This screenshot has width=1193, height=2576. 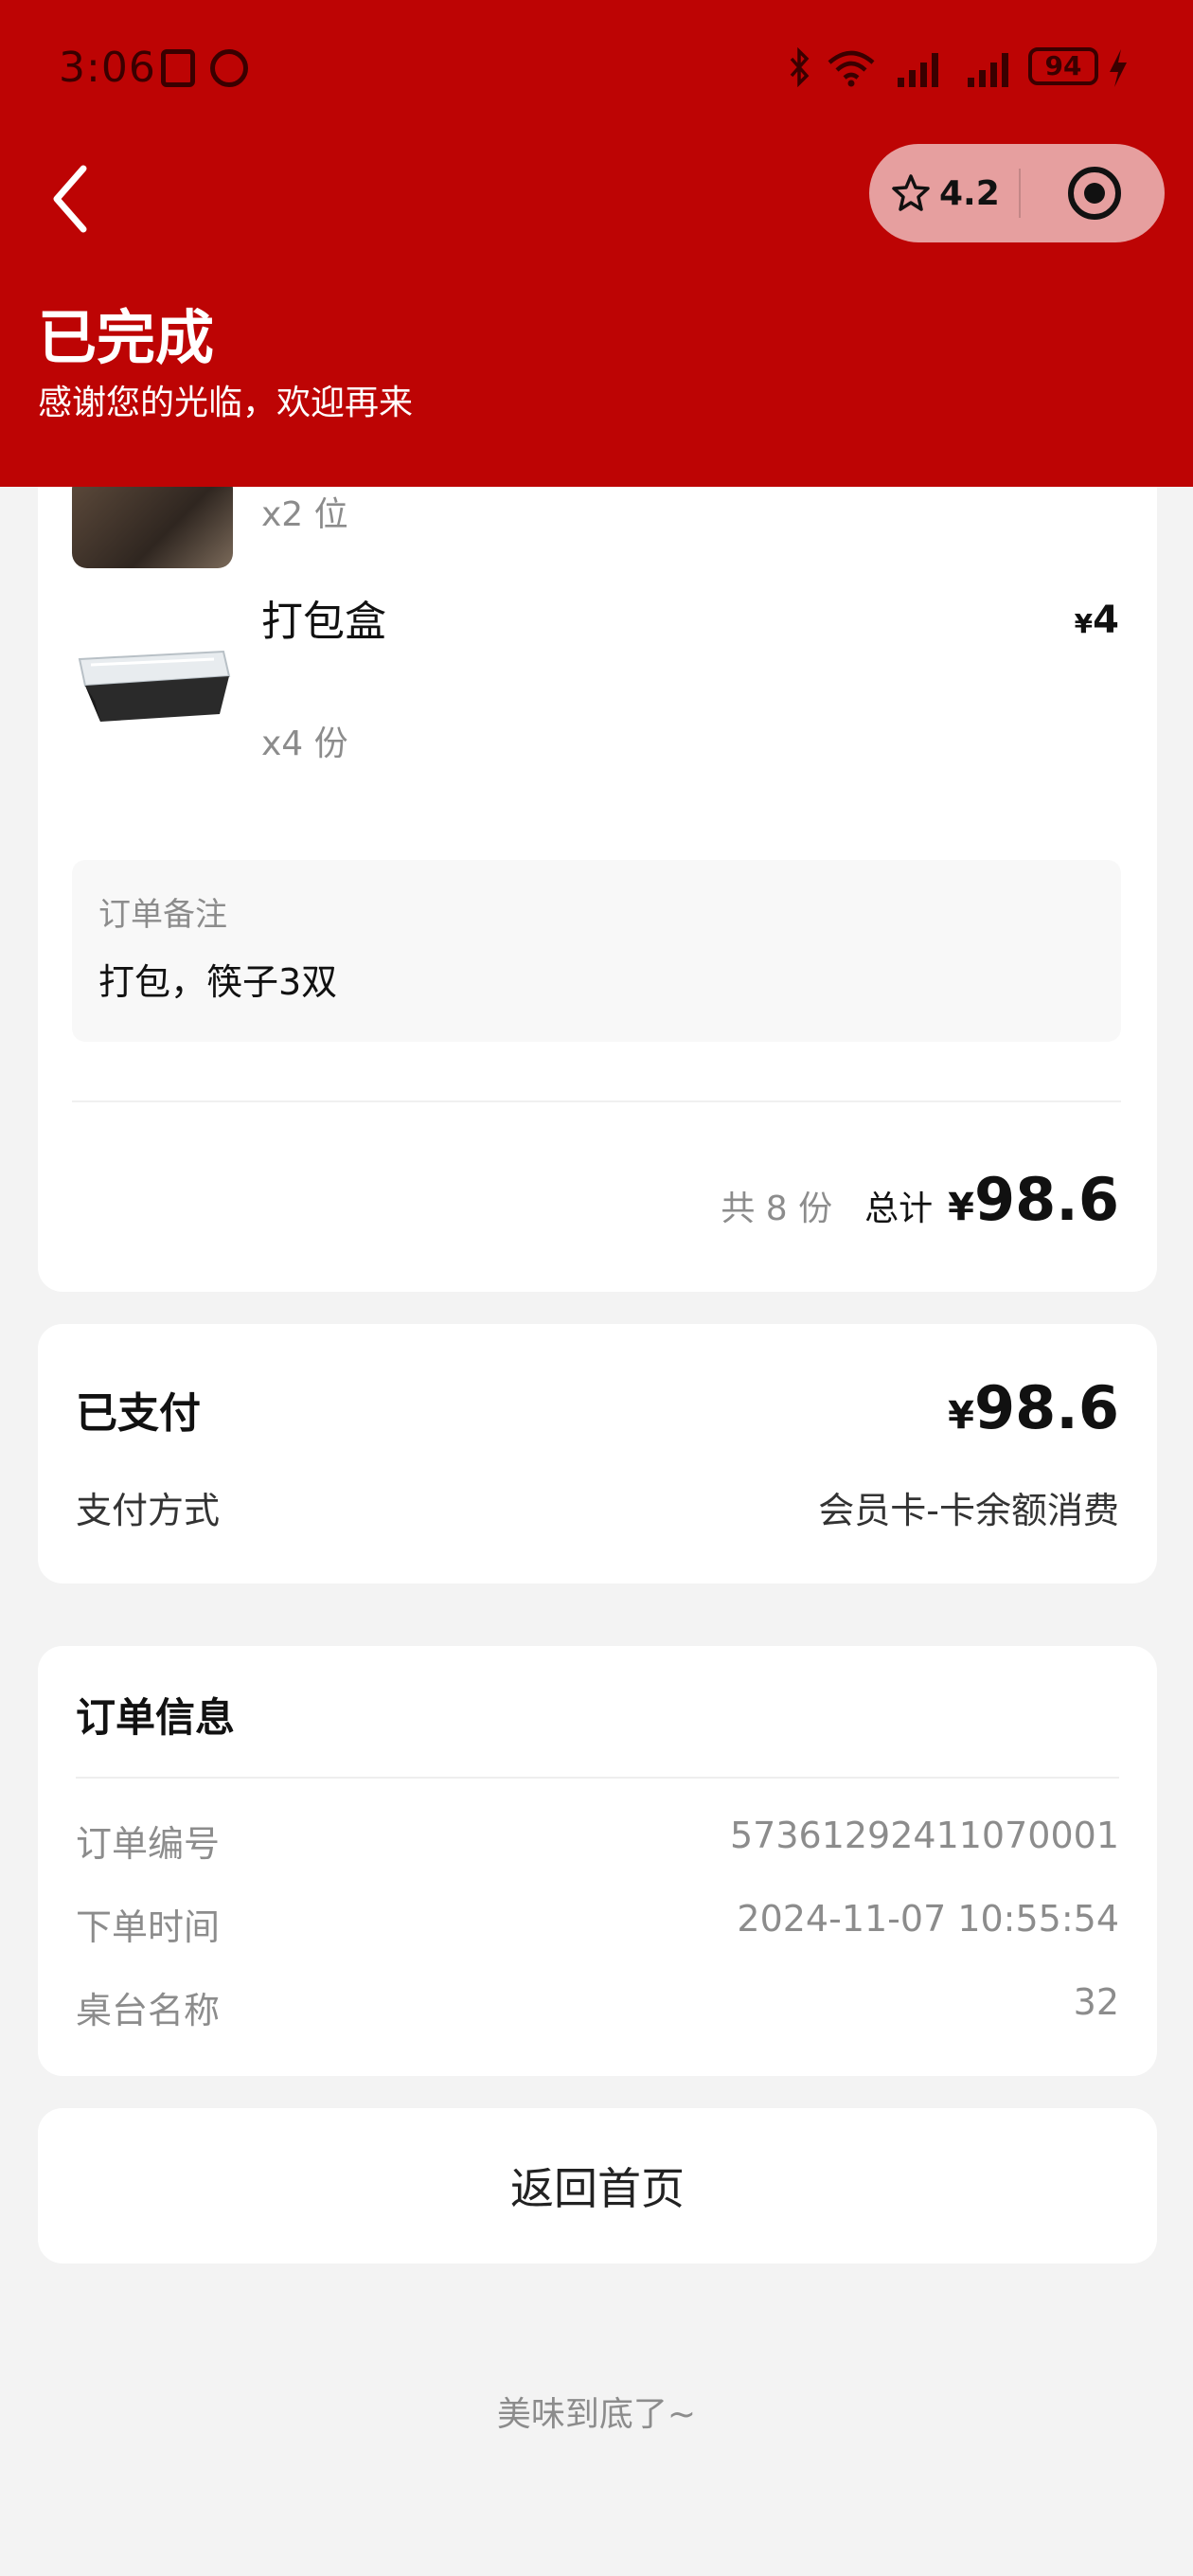 I want to click on paid-amount: ¥98.6, so click(x=1033, y=1407).